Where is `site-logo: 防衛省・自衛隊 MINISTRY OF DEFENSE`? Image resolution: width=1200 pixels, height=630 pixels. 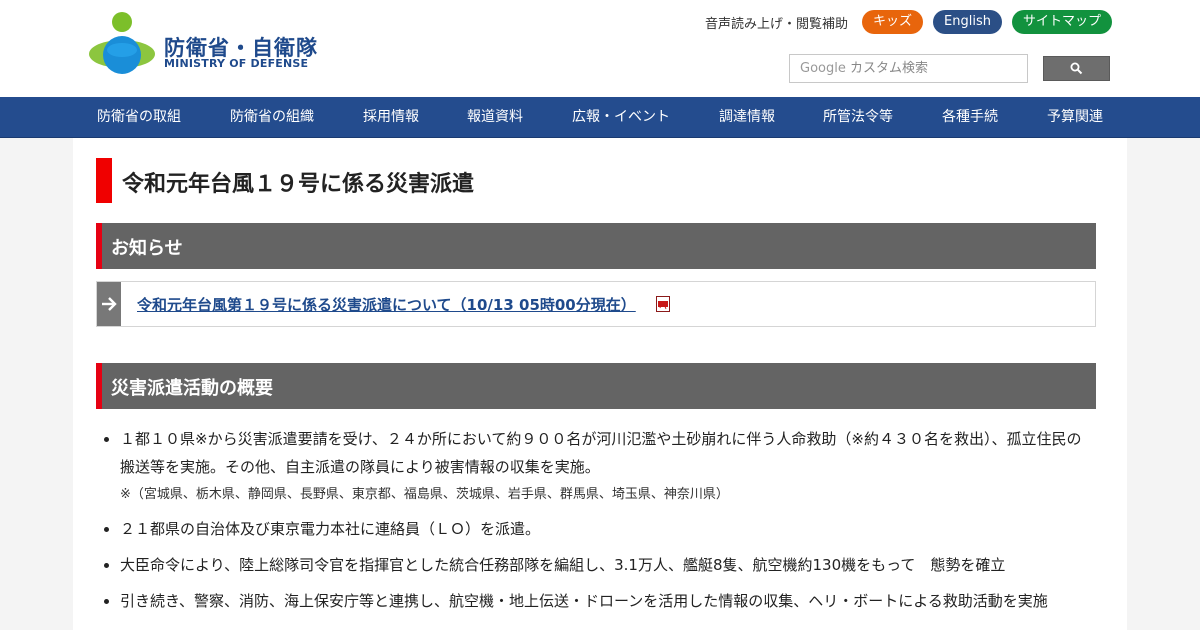 site-logo: 防衛省・自衛隊 MINISTRY OF DEFENSE is located at coordinates (202, 43).